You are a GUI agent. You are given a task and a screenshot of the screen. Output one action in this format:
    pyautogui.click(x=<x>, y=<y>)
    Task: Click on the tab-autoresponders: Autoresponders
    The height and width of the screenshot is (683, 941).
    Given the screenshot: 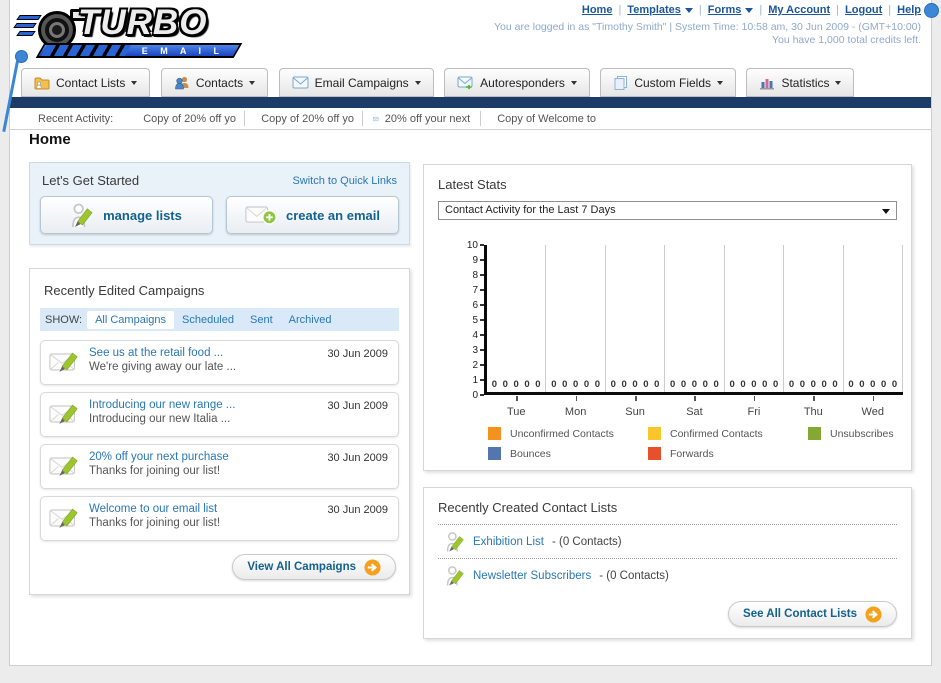 What is the action you would take?
    pyautogui.click(x=517, y=82)
    